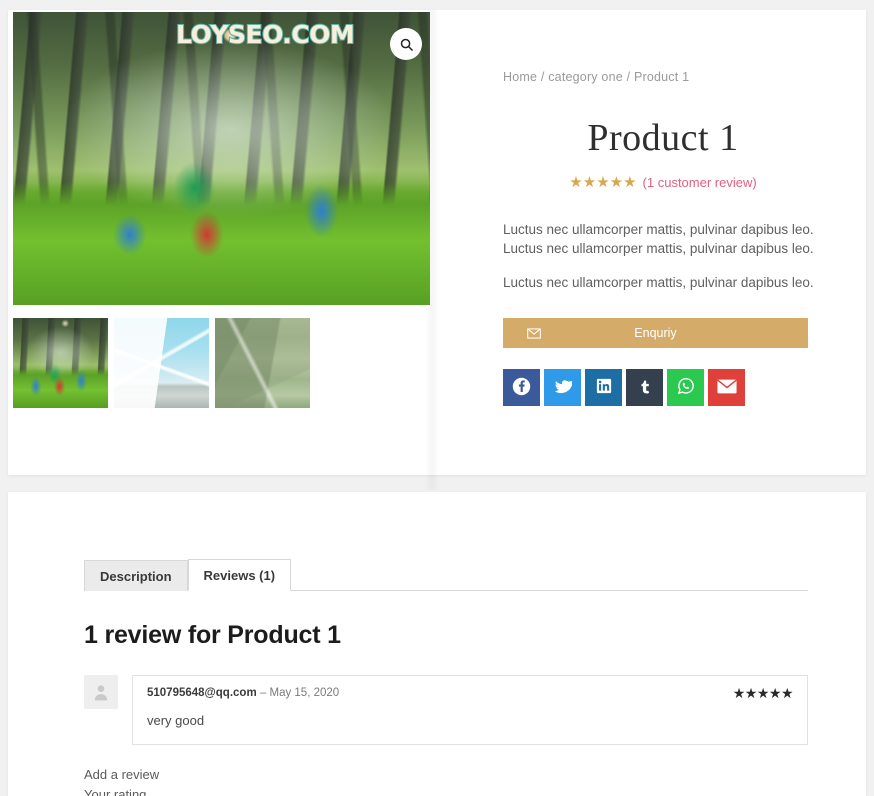 This screenshot has height=796, width=874. Describe the element at coordinates (115, 791) in the screenshot. I see `your-rating-label: Your rating` at that location.